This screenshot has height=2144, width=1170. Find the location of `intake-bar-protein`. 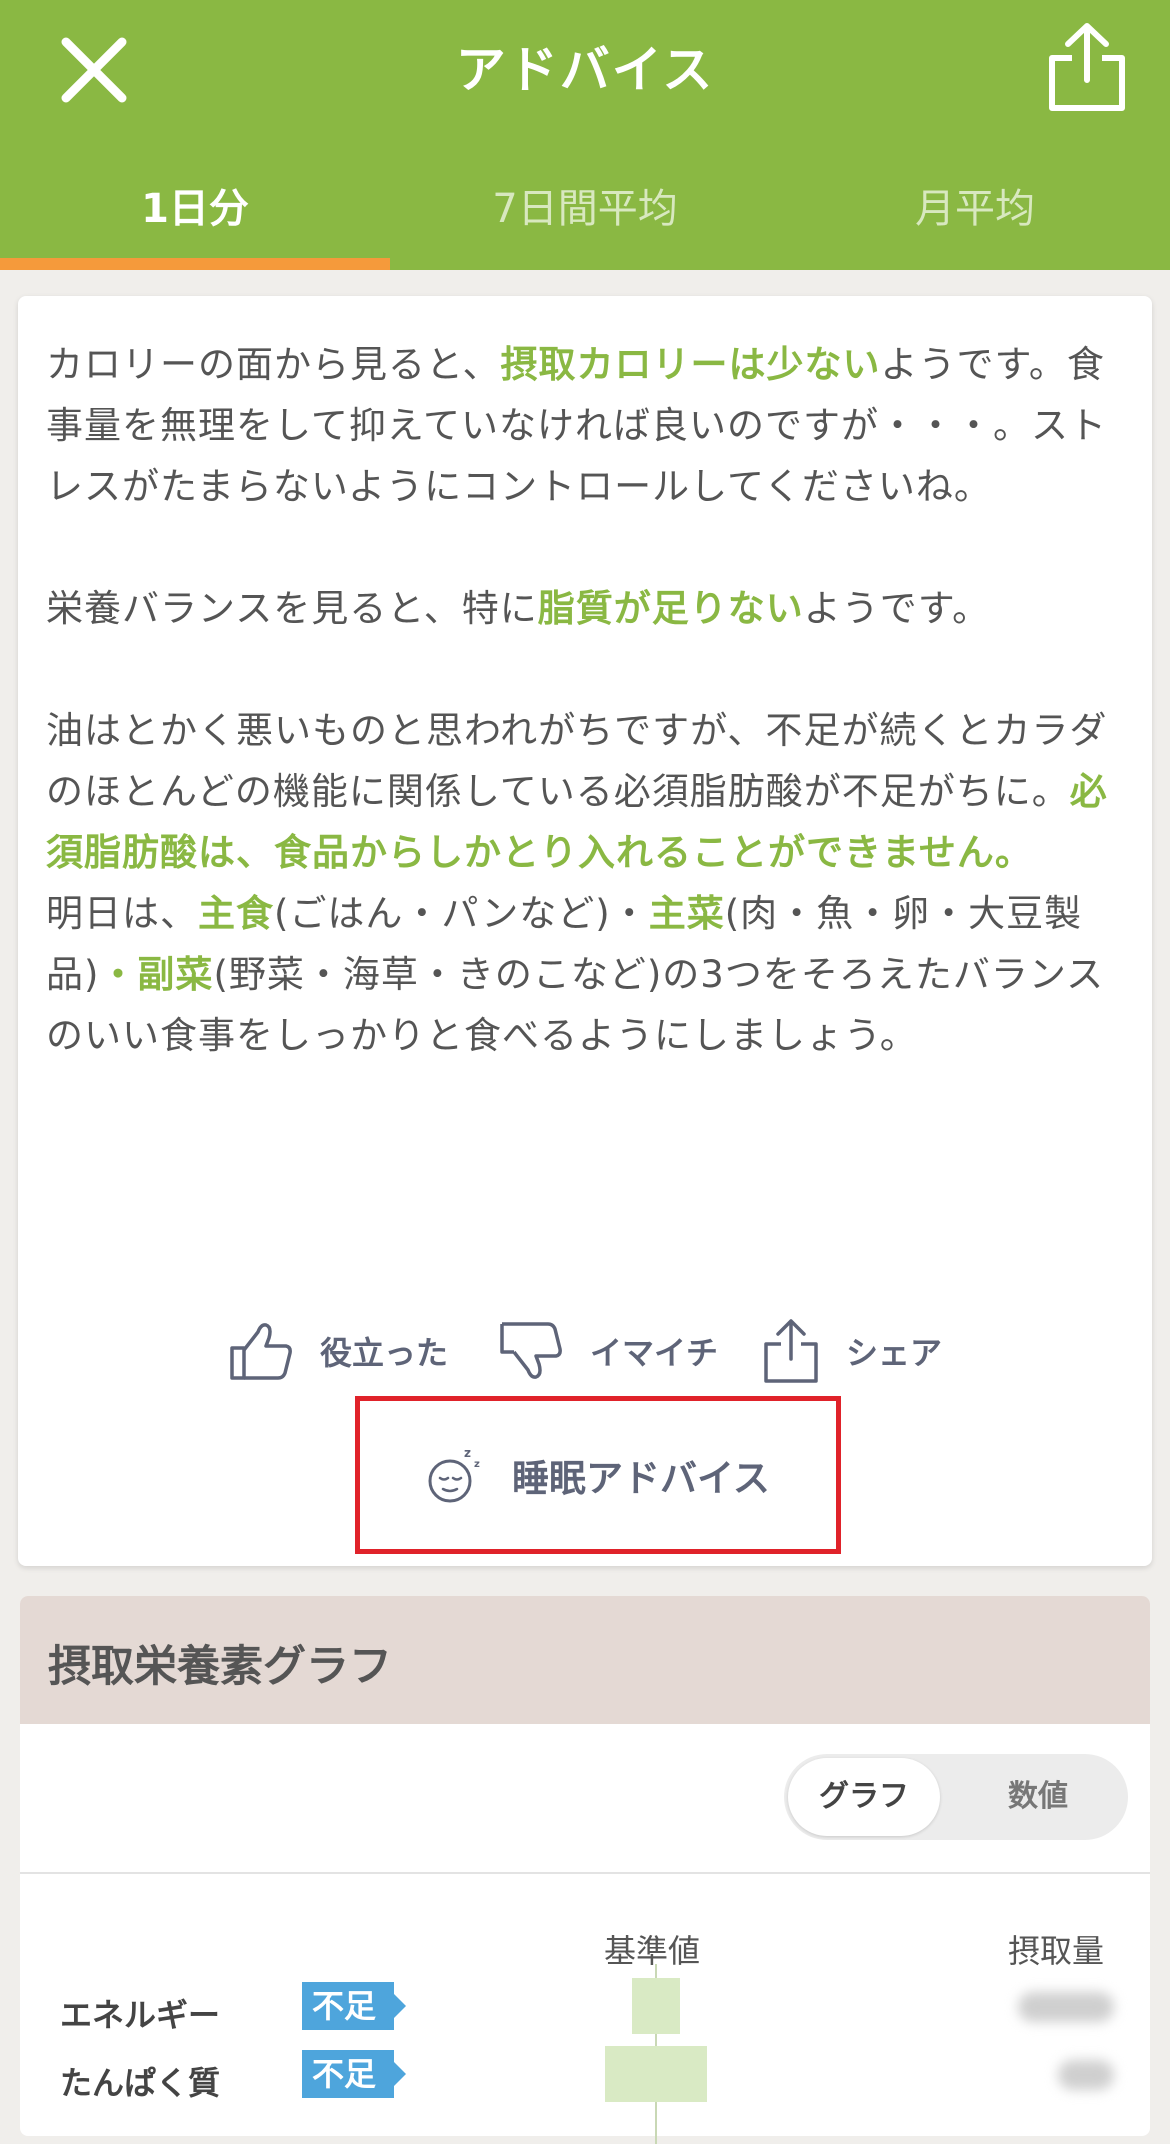

intake-bar-protein is located at coordinates (656, 2074).